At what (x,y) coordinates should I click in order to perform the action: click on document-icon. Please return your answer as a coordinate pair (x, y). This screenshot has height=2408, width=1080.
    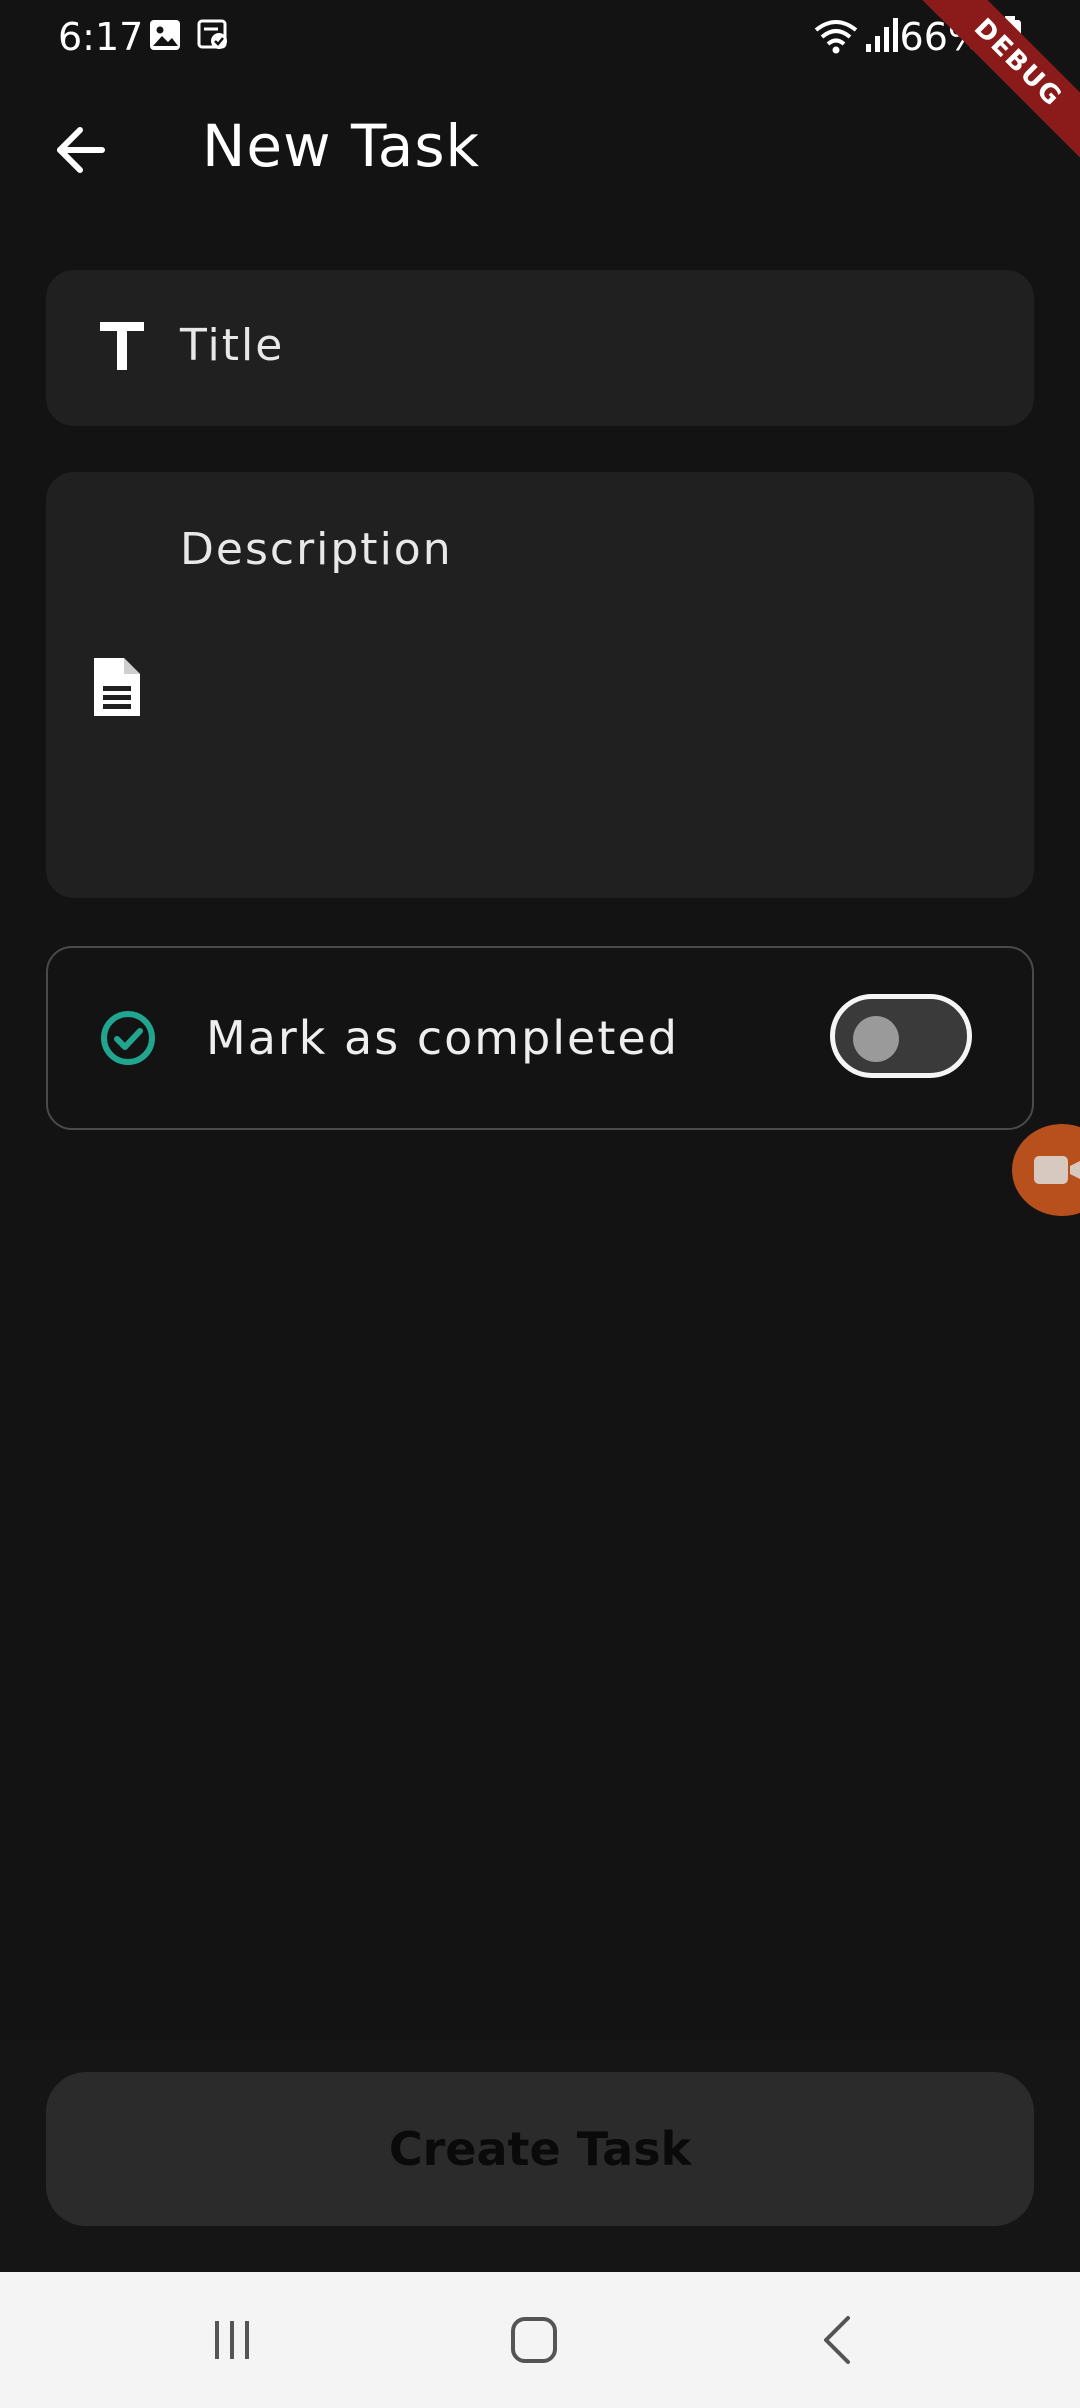
    Looking at the image, I should click on (117, 687).